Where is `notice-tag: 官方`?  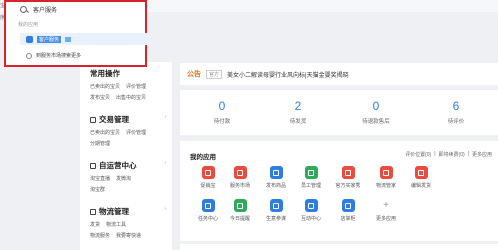
notice-tag: 官方 is located at coordinates (214, 74).